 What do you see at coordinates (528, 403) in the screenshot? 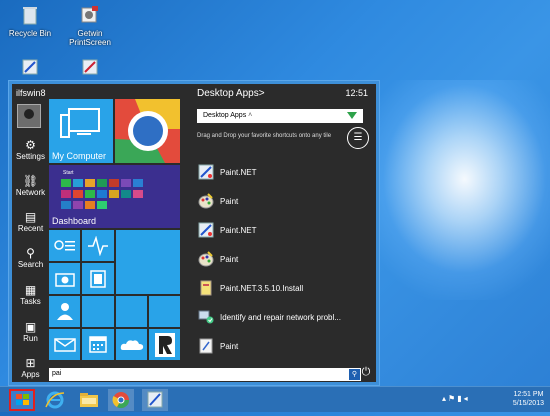
I see `taskbar-date: 5/15/2013` at bounding box center [528, 403].